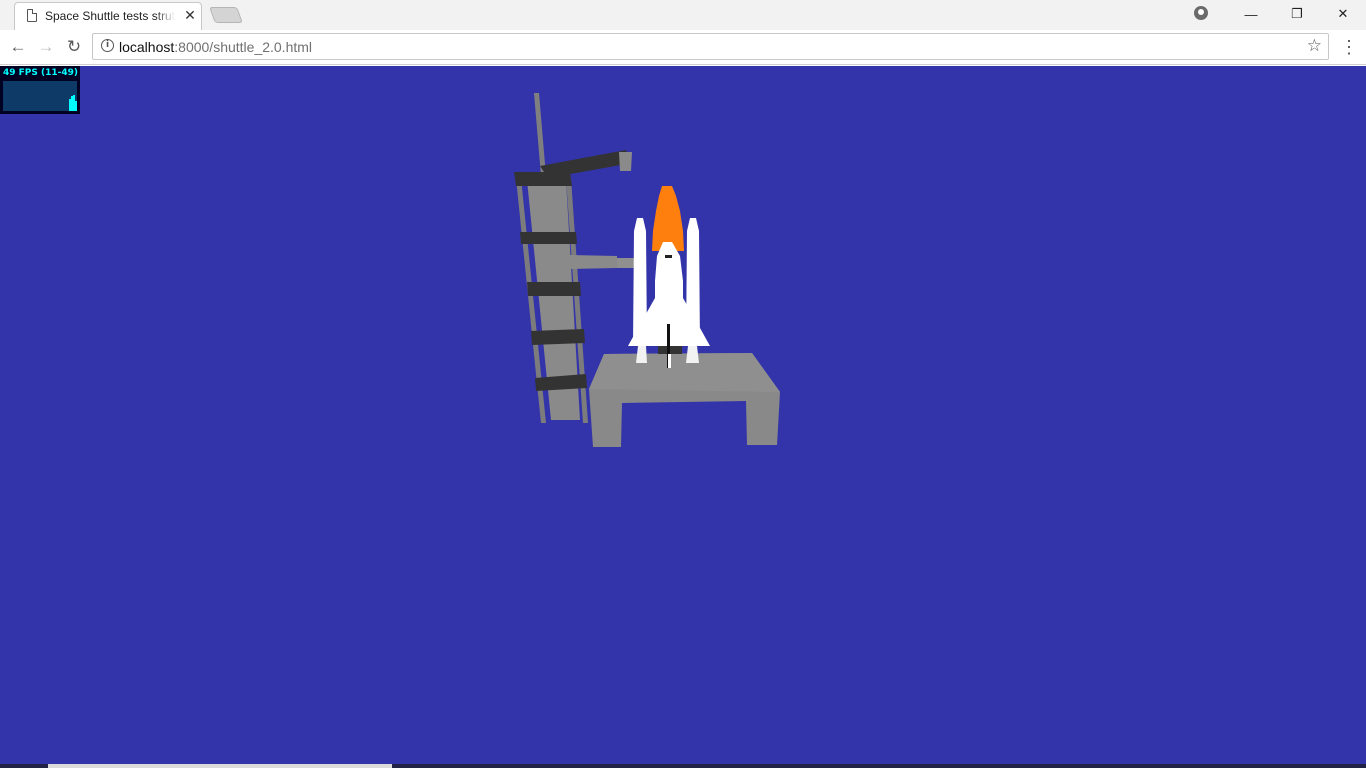 This screenshot has height=768, width=1366. What do you see at coordinates (243, 47) in the screenshot?
I see `url-path: :8000/shuttle_2.0.html` at bounding box center [243, 47].